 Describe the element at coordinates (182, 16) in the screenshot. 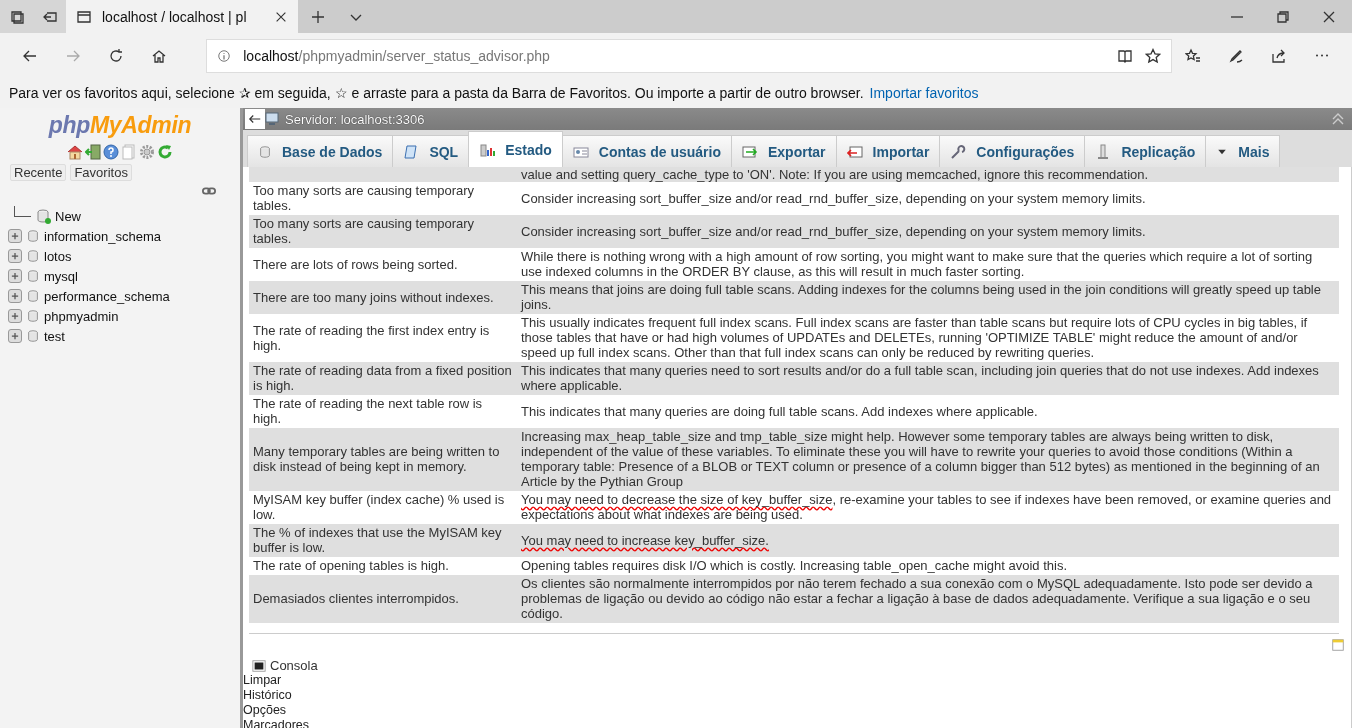

I see `browser-tab: localhost / localhost | pl` at that location.